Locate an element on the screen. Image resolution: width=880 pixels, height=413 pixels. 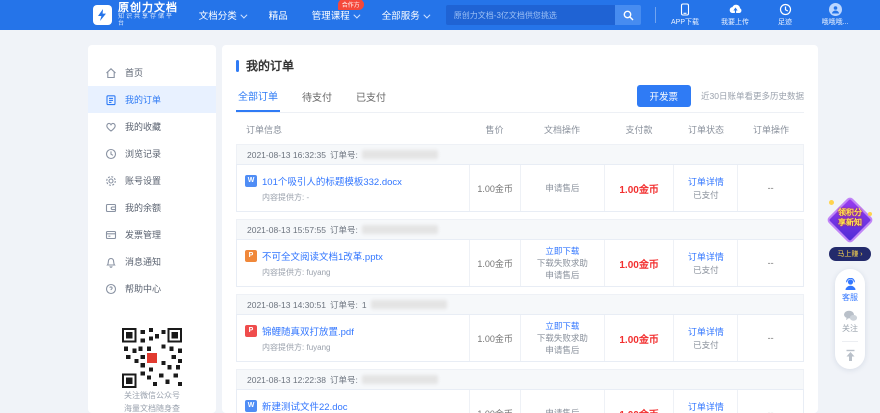
tab-unpaid: 待支付 is located at coordinates (317, 98).